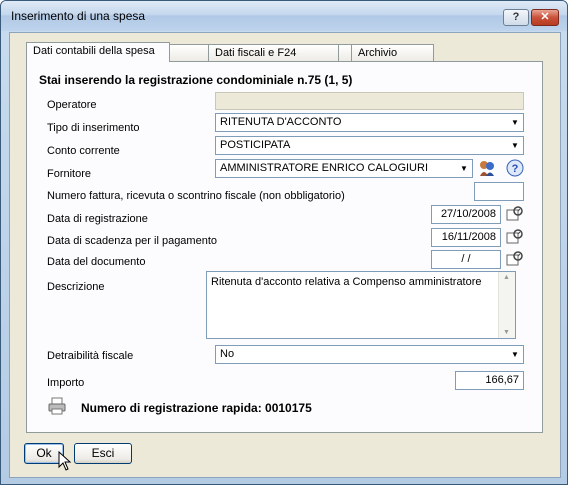  Describe the element at coordinates (466, 259) in the screenshot. I see `data-documento-input: / /` at that location.